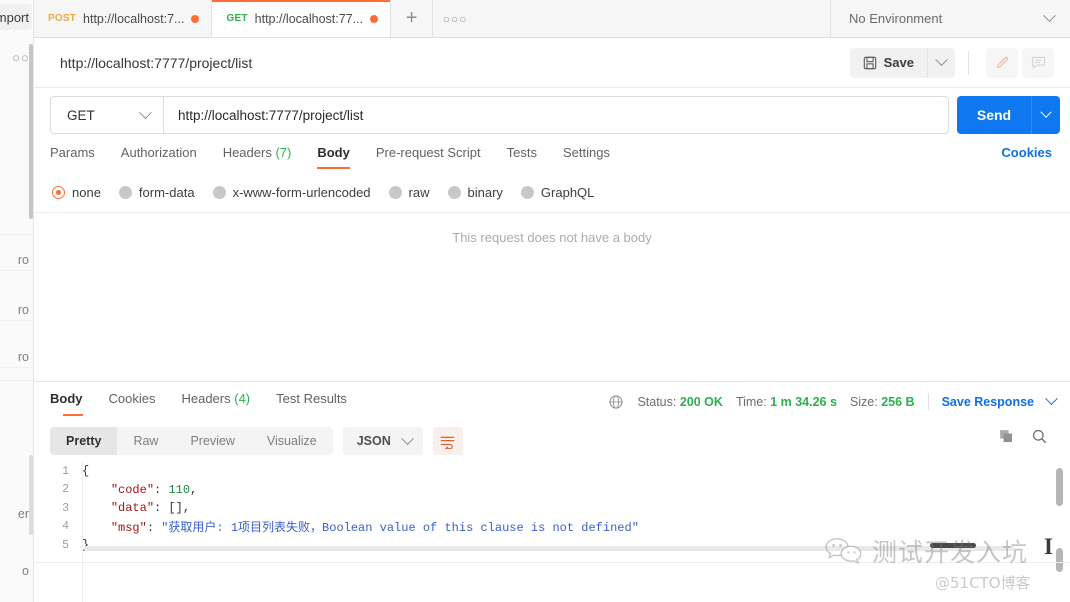 This screenshot has height=602, width=1070. I want to click on environment-selector: No Environment, so click(950, 18).